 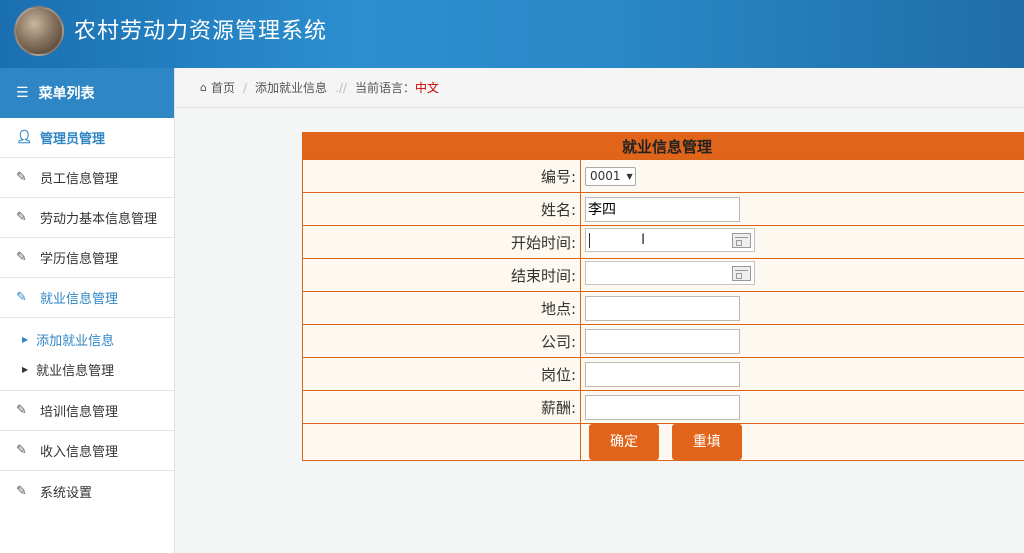 What do you see at coordinates (441, 176) in the screenshot?
I see `id-label: 编号:` at bounding box center [441, 176].